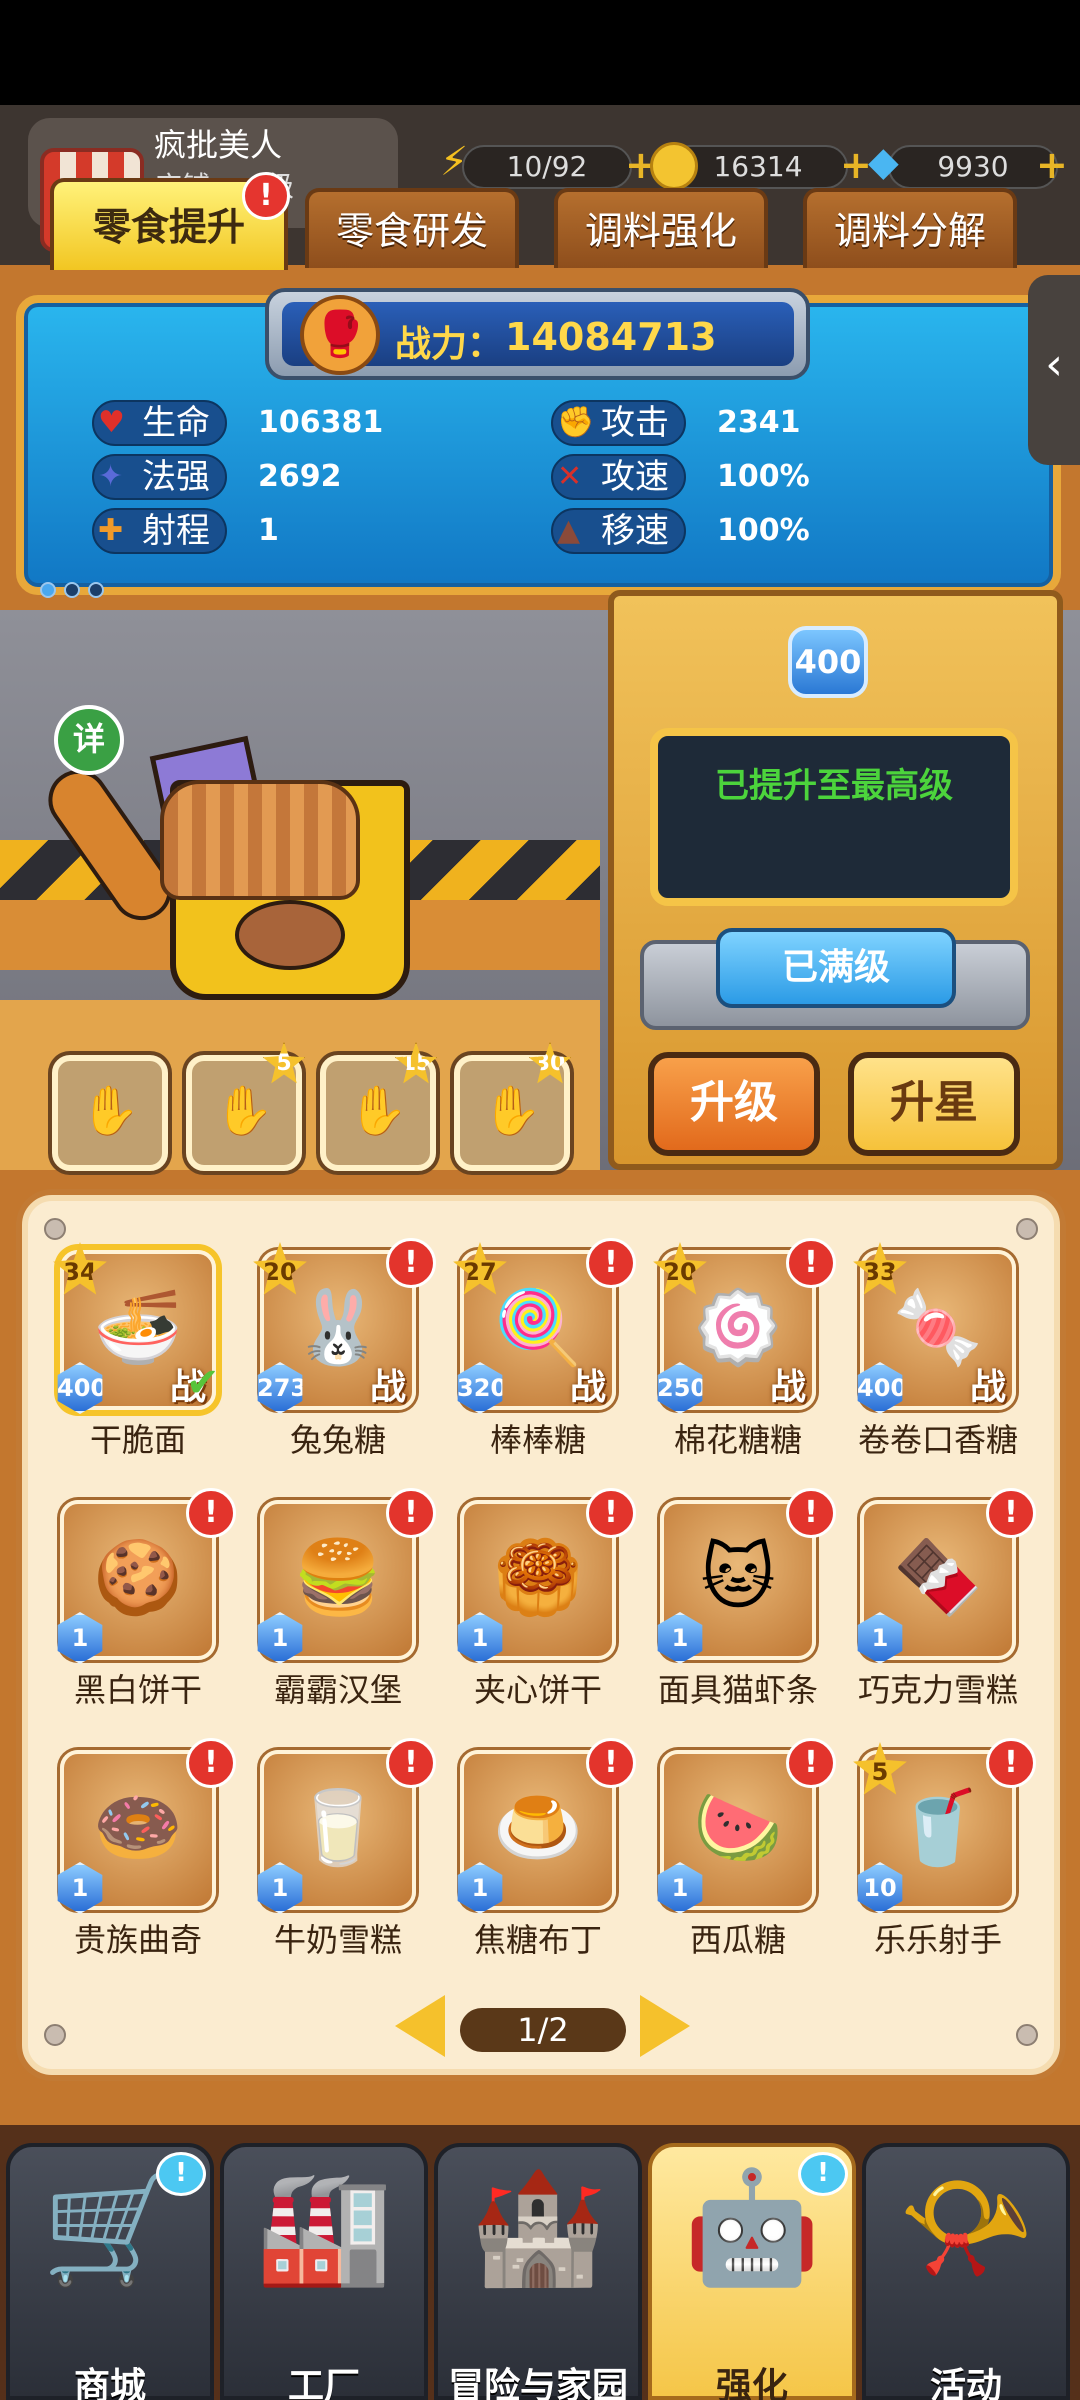 Image resolution: width=1080 pixels, height=2400 pixels. Describe the element at coordinates (338, 1827) in the screenshot. I see `snack-portrait-icon: 🥛` at that location.